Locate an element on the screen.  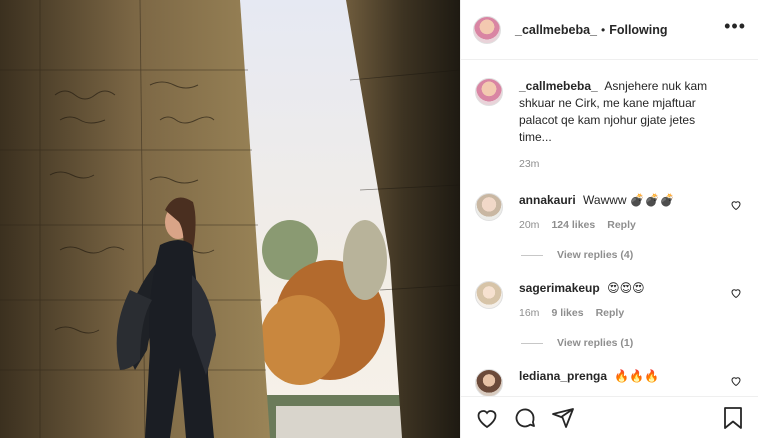
paper-plane-icon is located at coordinates (563, 418).